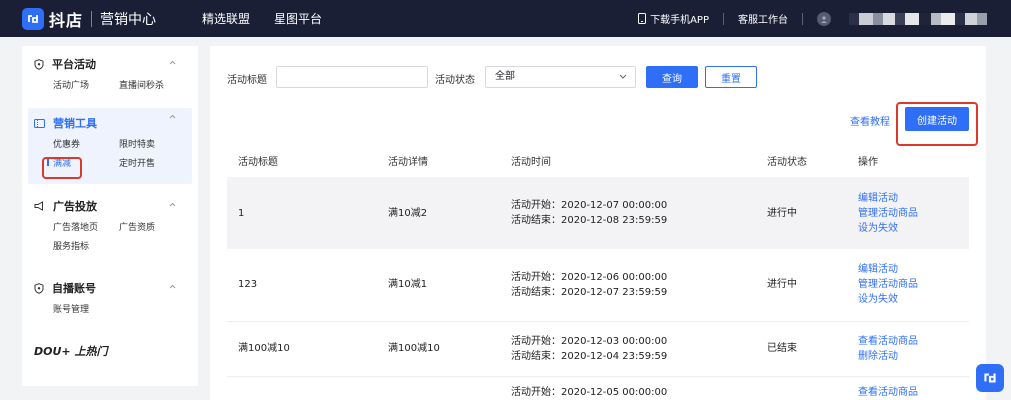  What do you see at coordinates (560, 77) in the screenshot?
I see `status-filter-select: 全部` at bounding box center [560, 77].